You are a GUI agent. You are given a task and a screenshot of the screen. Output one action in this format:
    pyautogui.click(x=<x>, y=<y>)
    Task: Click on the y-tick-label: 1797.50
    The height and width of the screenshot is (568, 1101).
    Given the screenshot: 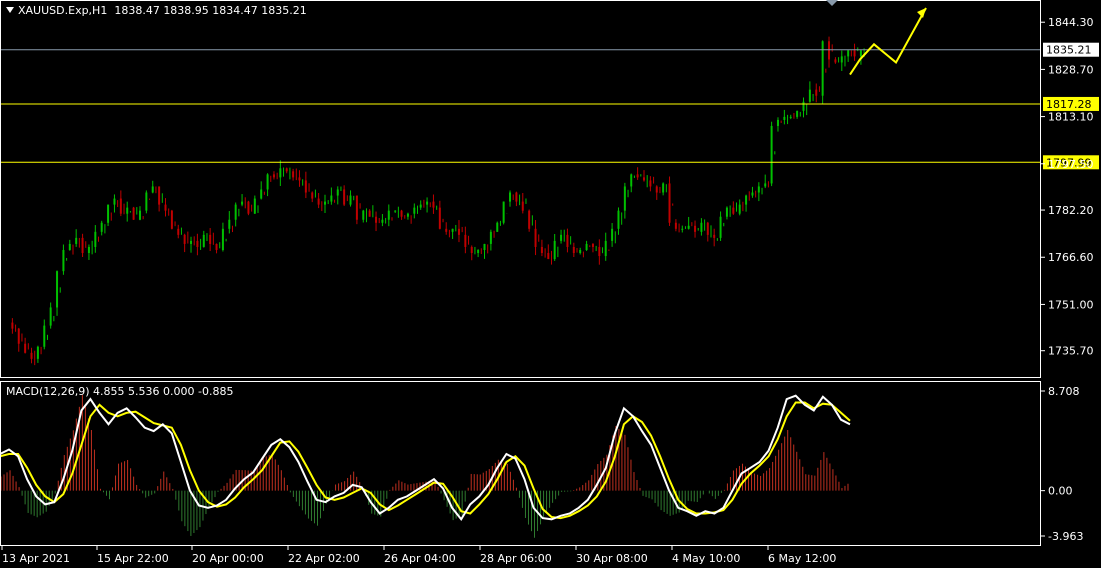 What is the action you would take?
    pyautogui.click(x=1071, y=164)
    